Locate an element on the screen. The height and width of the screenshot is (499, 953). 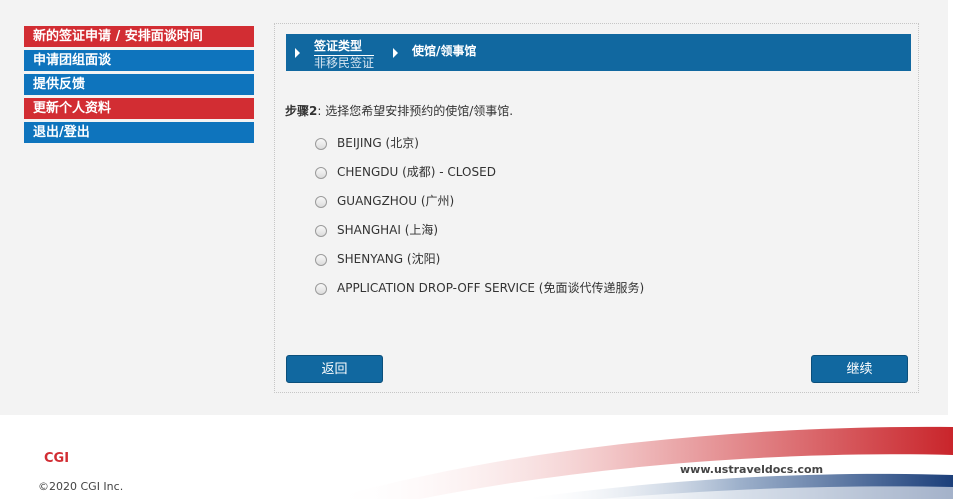
radio-beijing is located at coordinates (321, 144).